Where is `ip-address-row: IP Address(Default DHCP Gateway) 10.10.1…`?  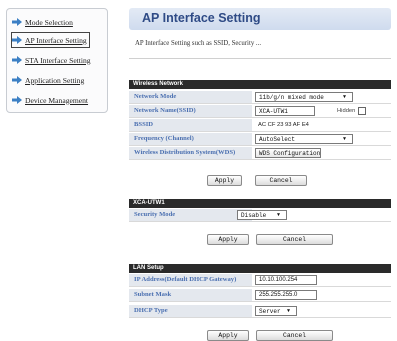 ip-address-row: IP Address(Default DHCP Gateway) 10.10.1… is located at coordinates (260, 280).